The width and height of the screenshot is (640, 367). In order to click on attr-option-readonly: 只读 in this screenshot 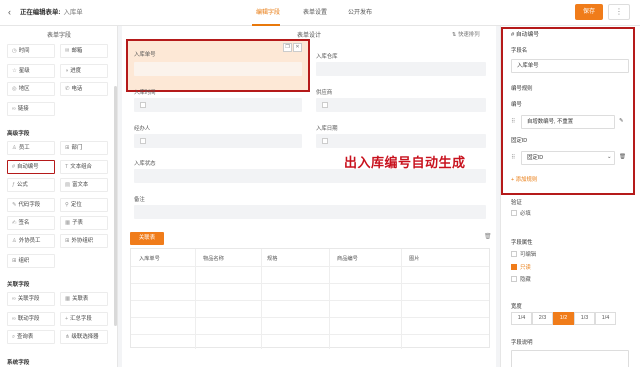, I will do `click(521, 267)`.